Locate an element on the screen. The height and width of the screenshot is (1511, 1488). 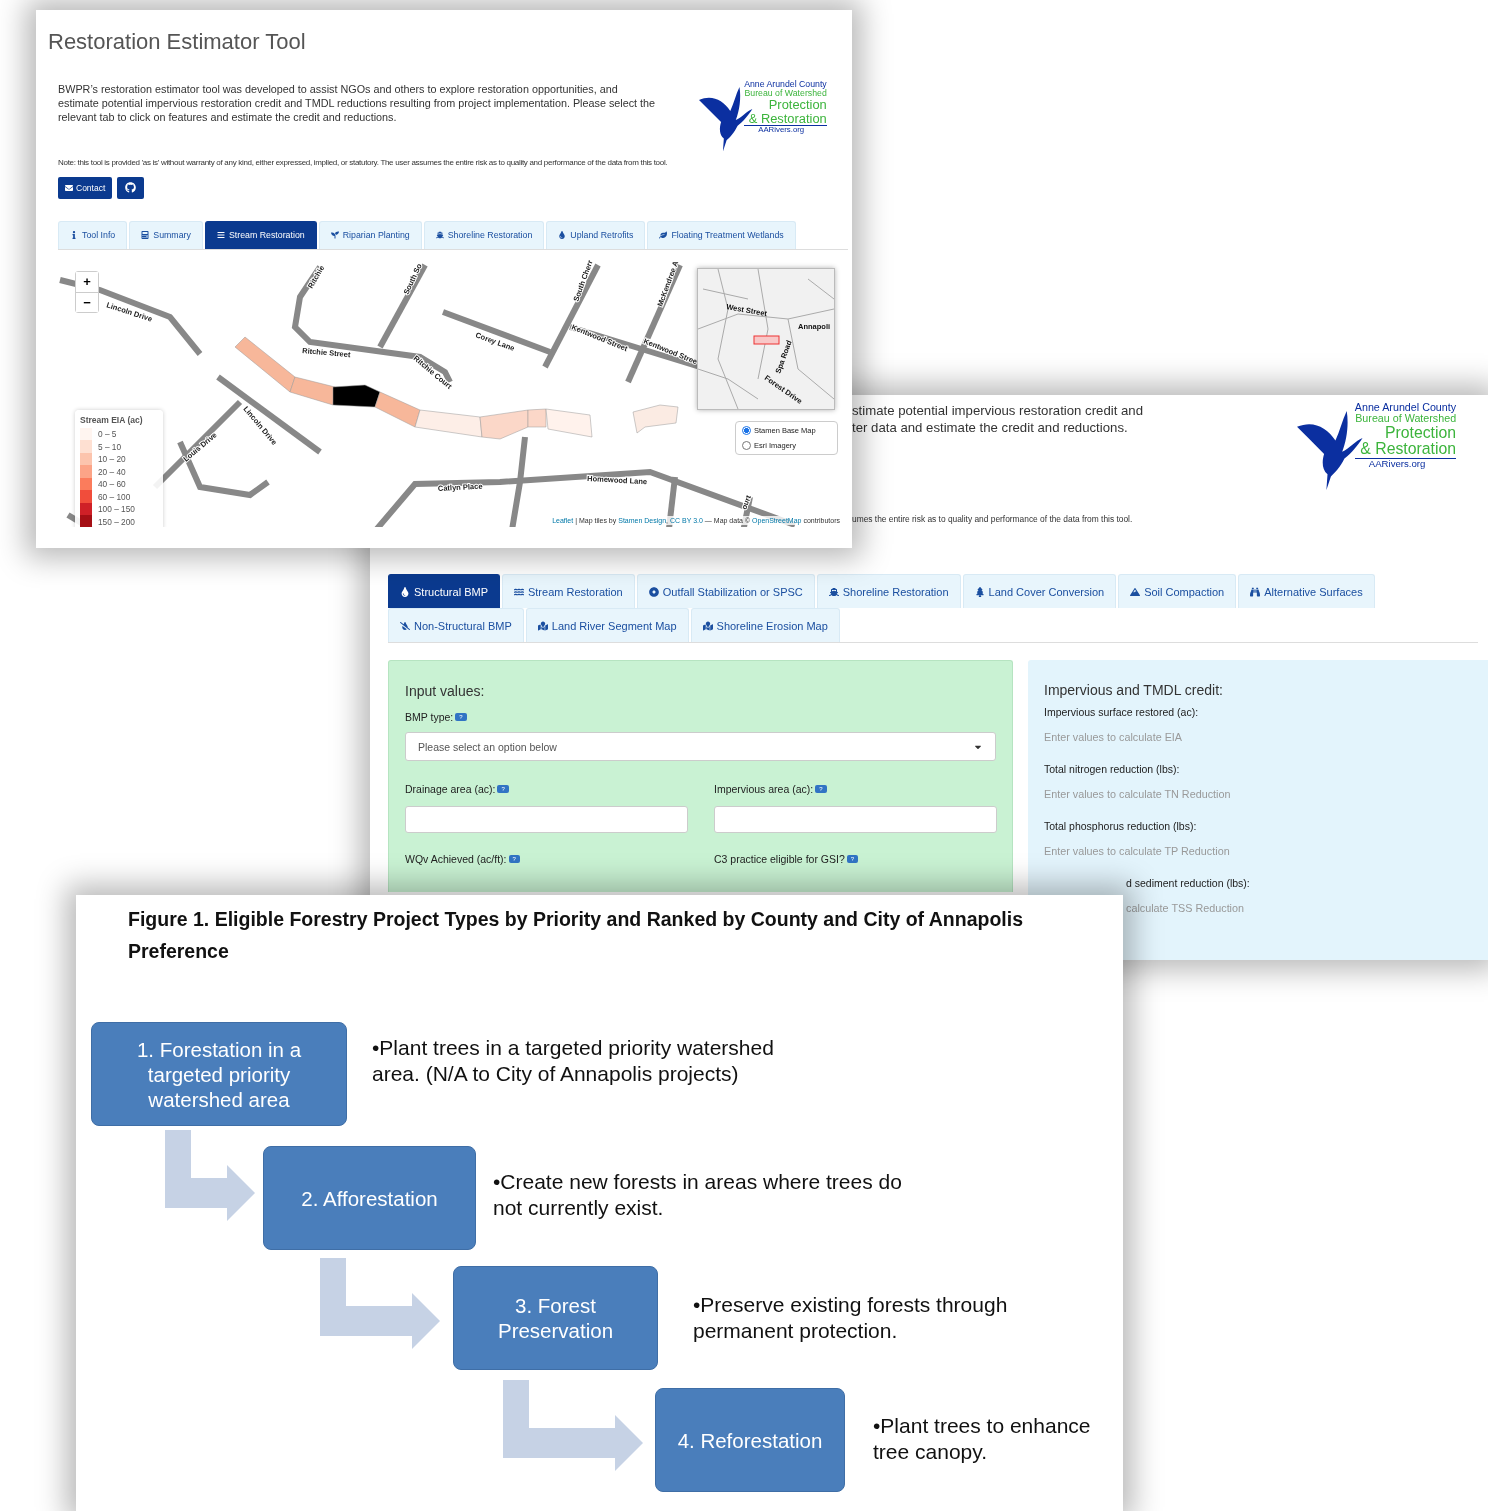
mountain-icon is located at coordinates (1135, 591).